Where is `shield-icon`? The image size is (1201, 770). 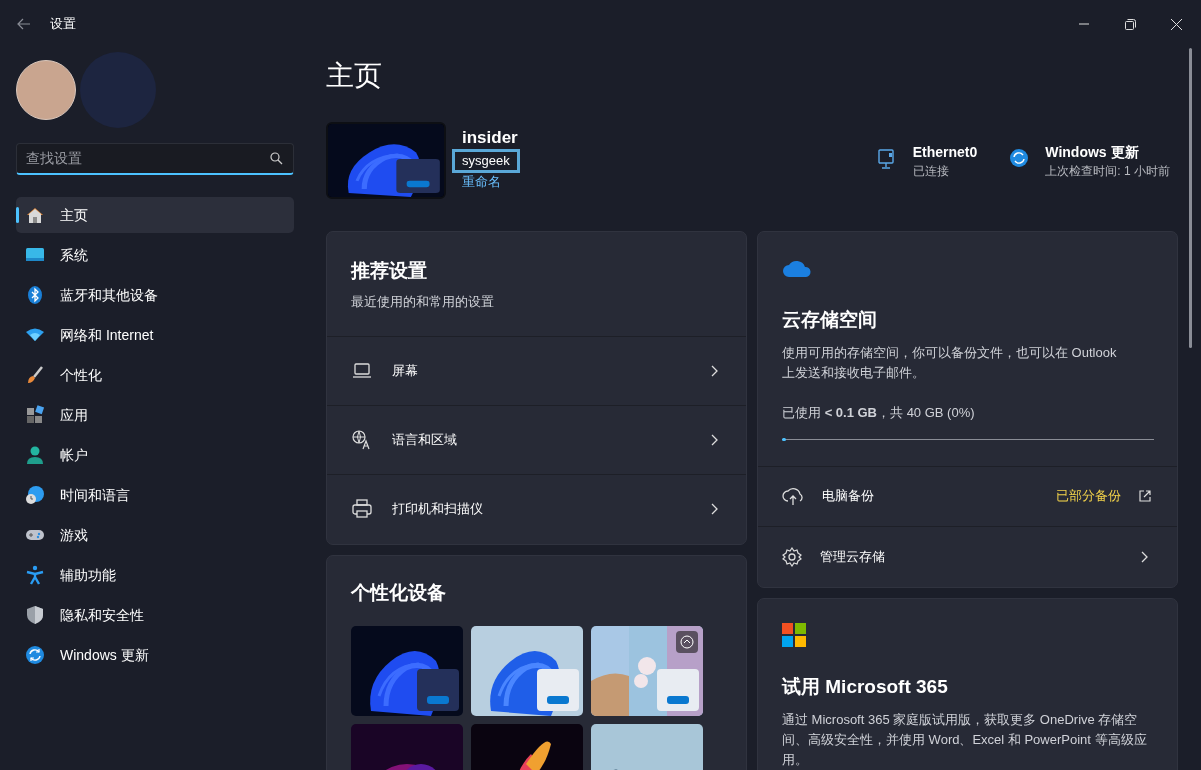 shield-icon is located at coordinates (35, 615).